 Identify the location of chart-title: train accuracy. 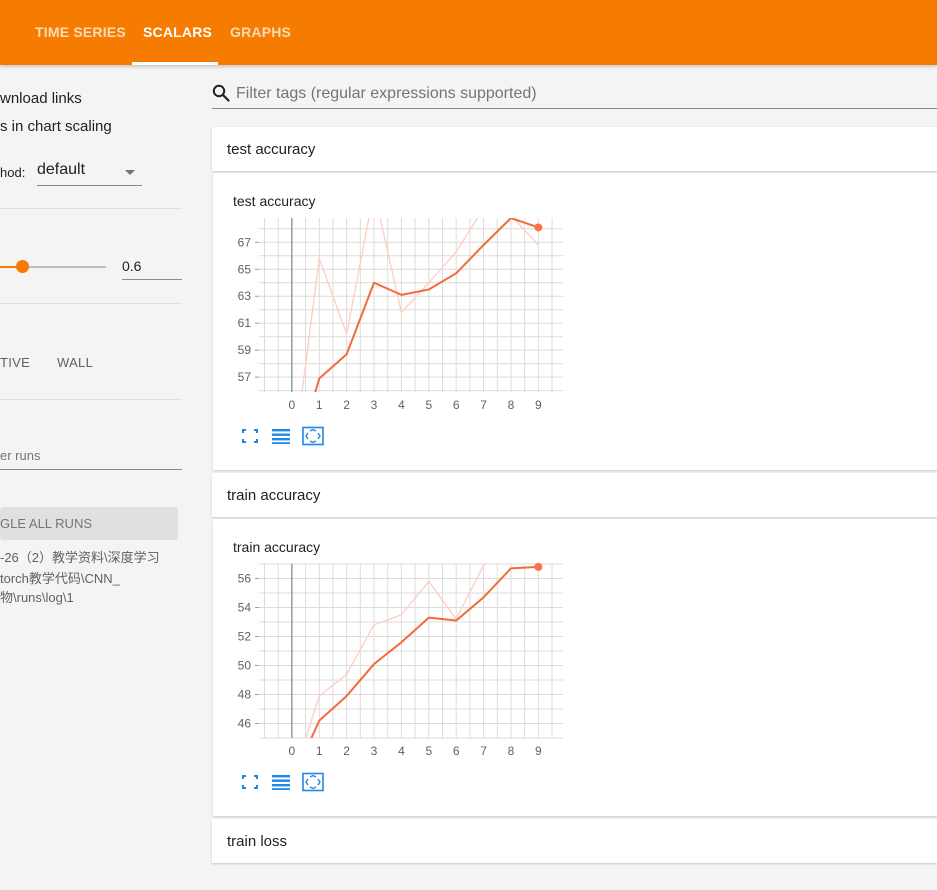
(277, 547).